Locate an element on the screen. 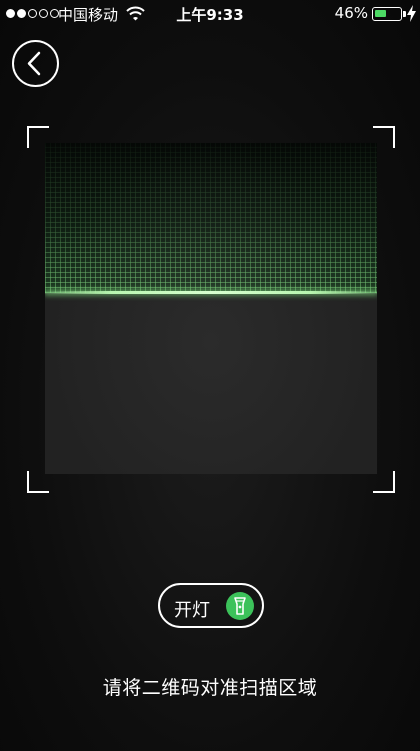 This screenshot has height=751, width=420. status-bar: 中国移动 上午9:33 46% is located at coordinates (210, 14).